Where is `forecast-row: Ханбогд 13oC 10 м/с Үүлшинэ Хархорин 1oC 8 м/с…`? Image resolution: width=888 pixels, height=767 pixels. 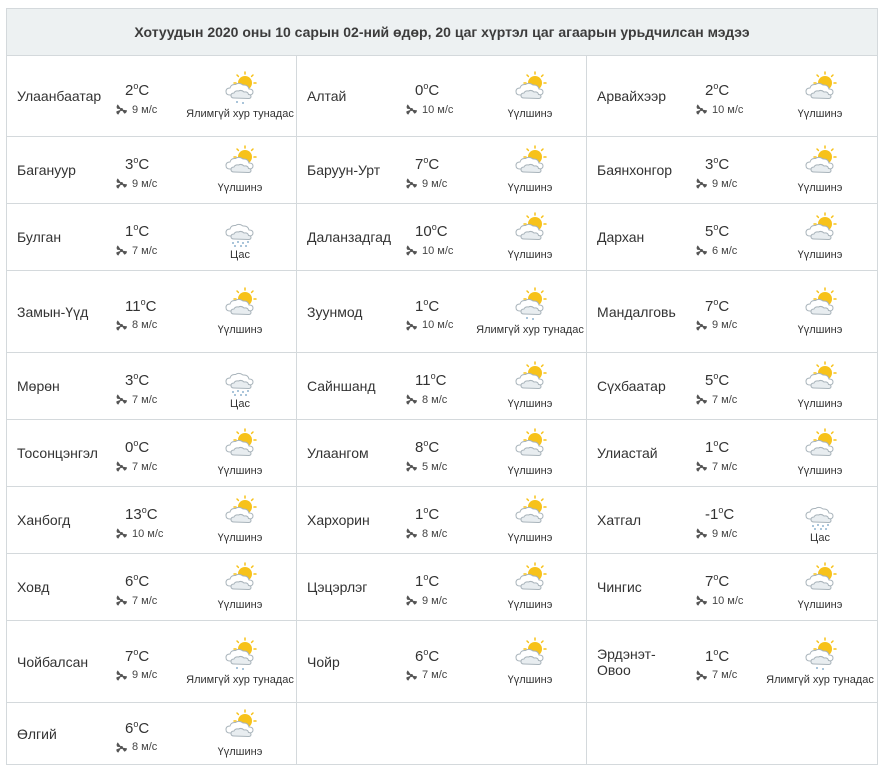
forecast-row: Ханбогд 13oC 10 м/с Үүлшинэ Хархорин 1oC 8 м/с… is located at coordinates (442, 520).